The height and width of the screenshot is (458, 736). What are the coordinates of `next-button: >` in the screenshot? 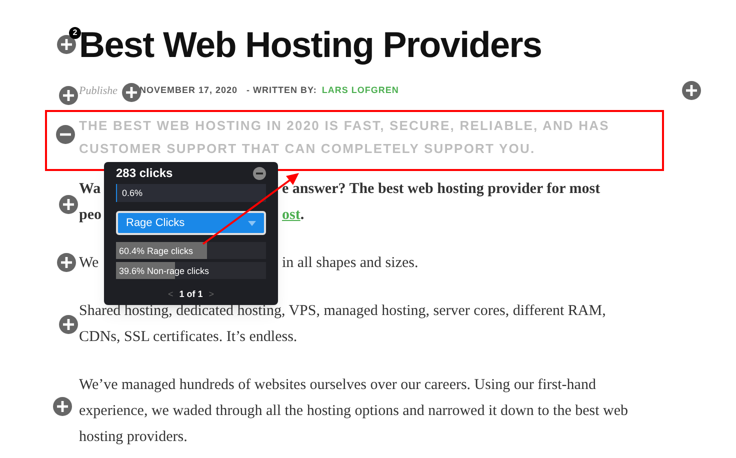 It's located at (211, 294).